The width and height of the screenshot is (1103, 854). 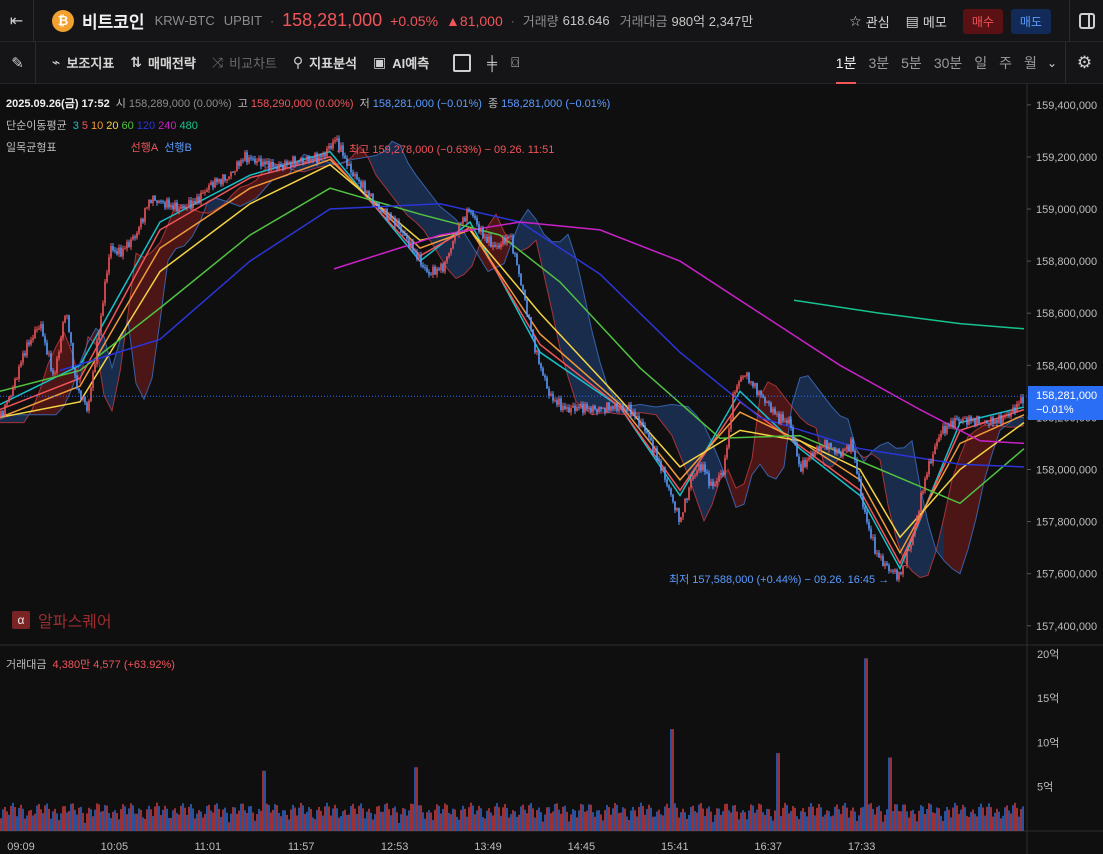 I want to click on layout-toggle-button, so click(x=1086, y=21).